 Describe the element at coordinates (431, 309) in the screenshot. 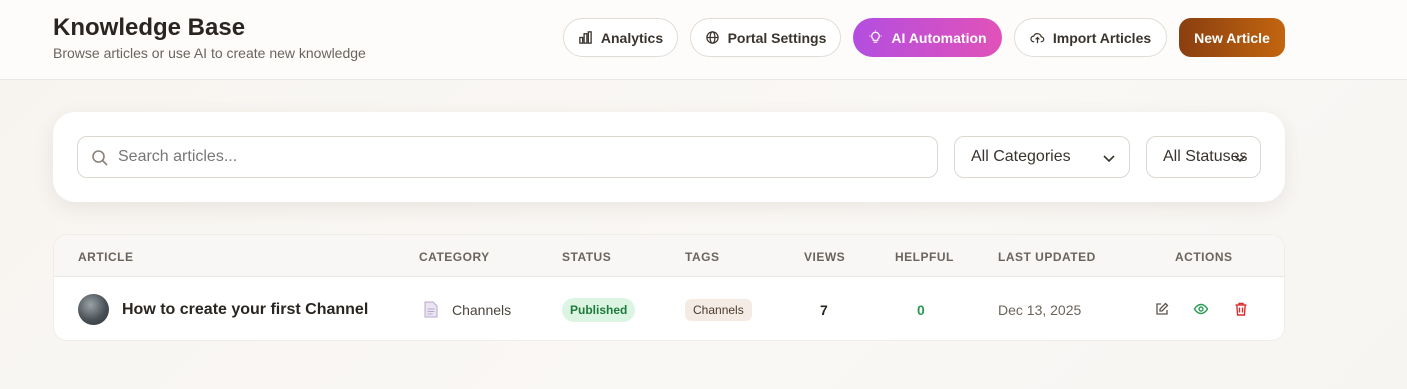

I see `document-icon` at that location.